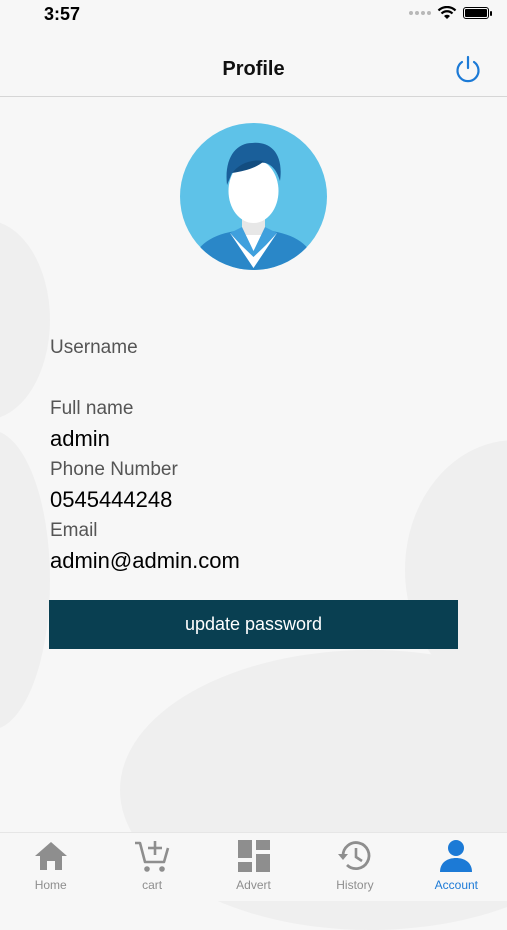  What do you see at coordinates (152, 885) in the screenshot?
I see `tab-label-cart: cart` at bounding box center [152, 885].